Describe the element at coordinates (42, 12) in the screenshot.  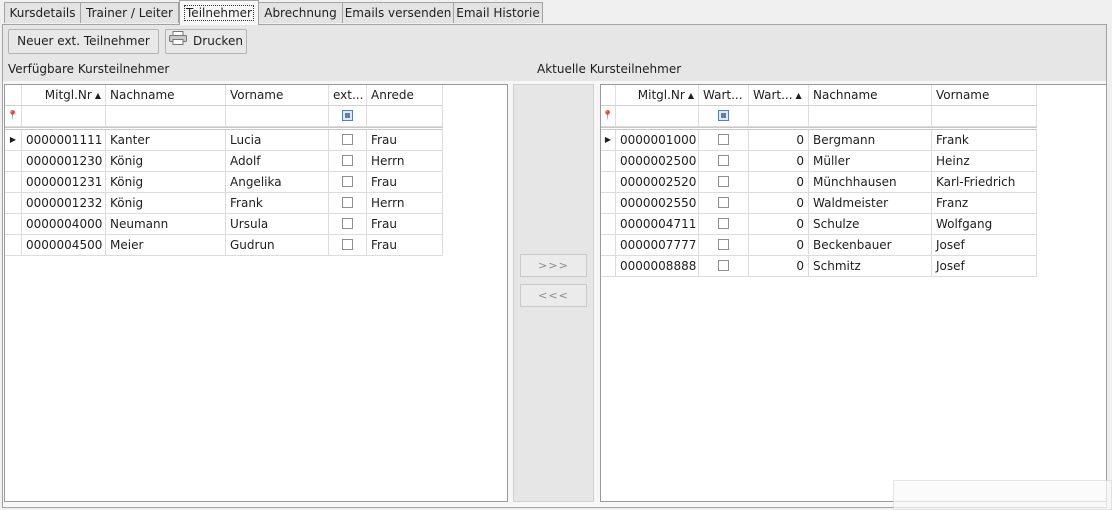
I see `tab-kursdetails: Kursdetails` at that location.